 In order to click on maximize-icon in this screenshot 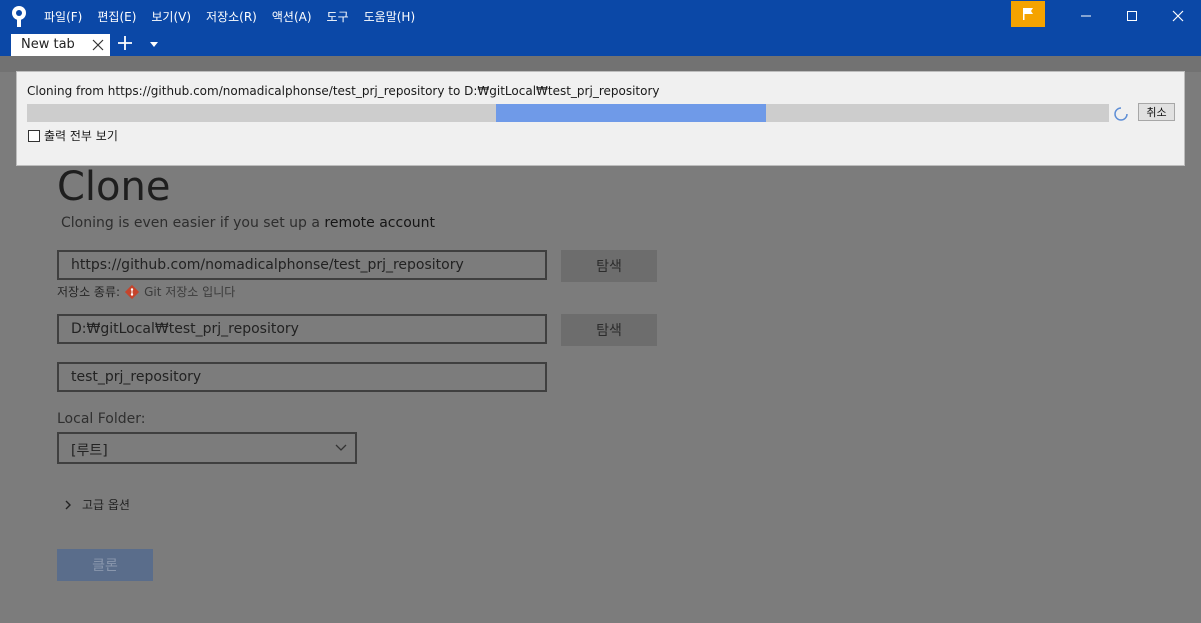, I will do `click(1132, 16)`.